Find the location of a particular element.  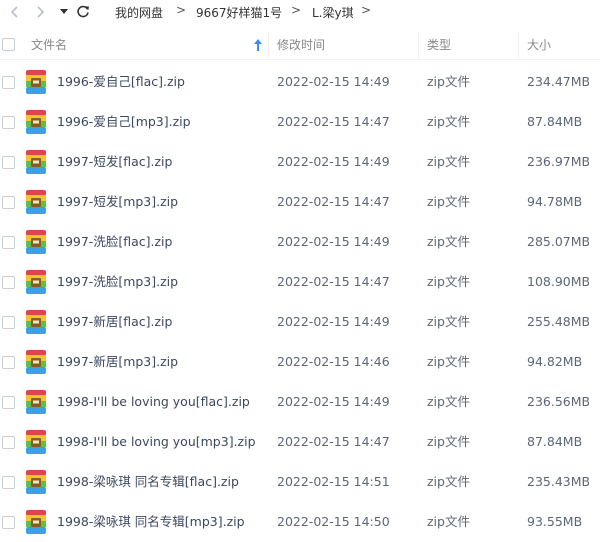

file-name: 1996-爱自己[mp3].zip is located at coordinates (124, 122).